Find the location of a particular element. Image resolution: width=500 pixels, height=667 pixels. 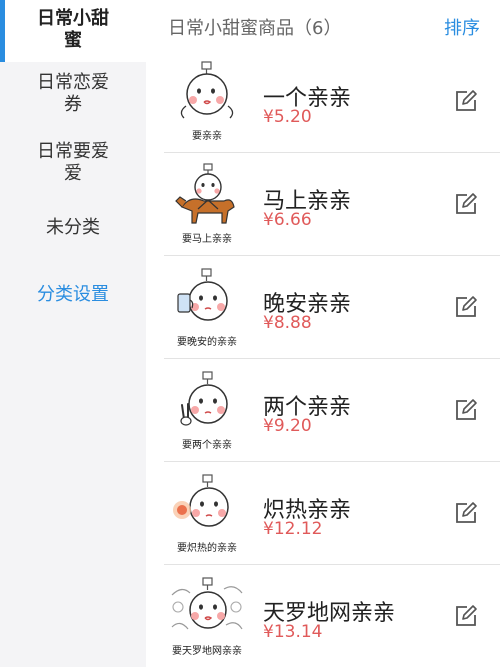

product-price: ¥6.66 is located at coordinates (287, 220).